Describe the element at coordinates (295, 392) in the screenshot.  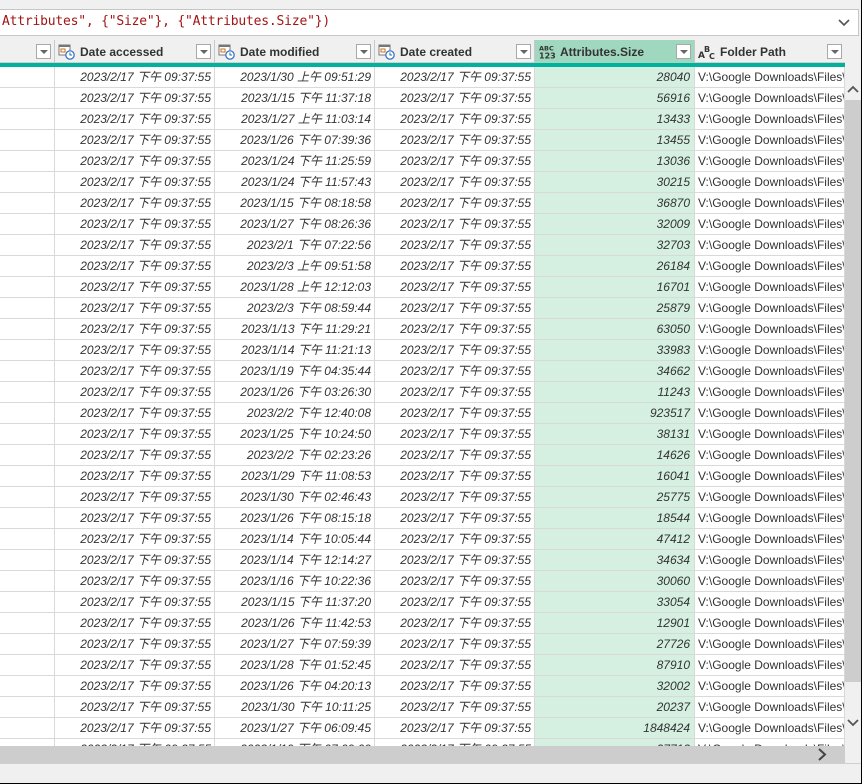
I see `cell-date-modified: 2023/1/26 下午 03:26:30` at that location.